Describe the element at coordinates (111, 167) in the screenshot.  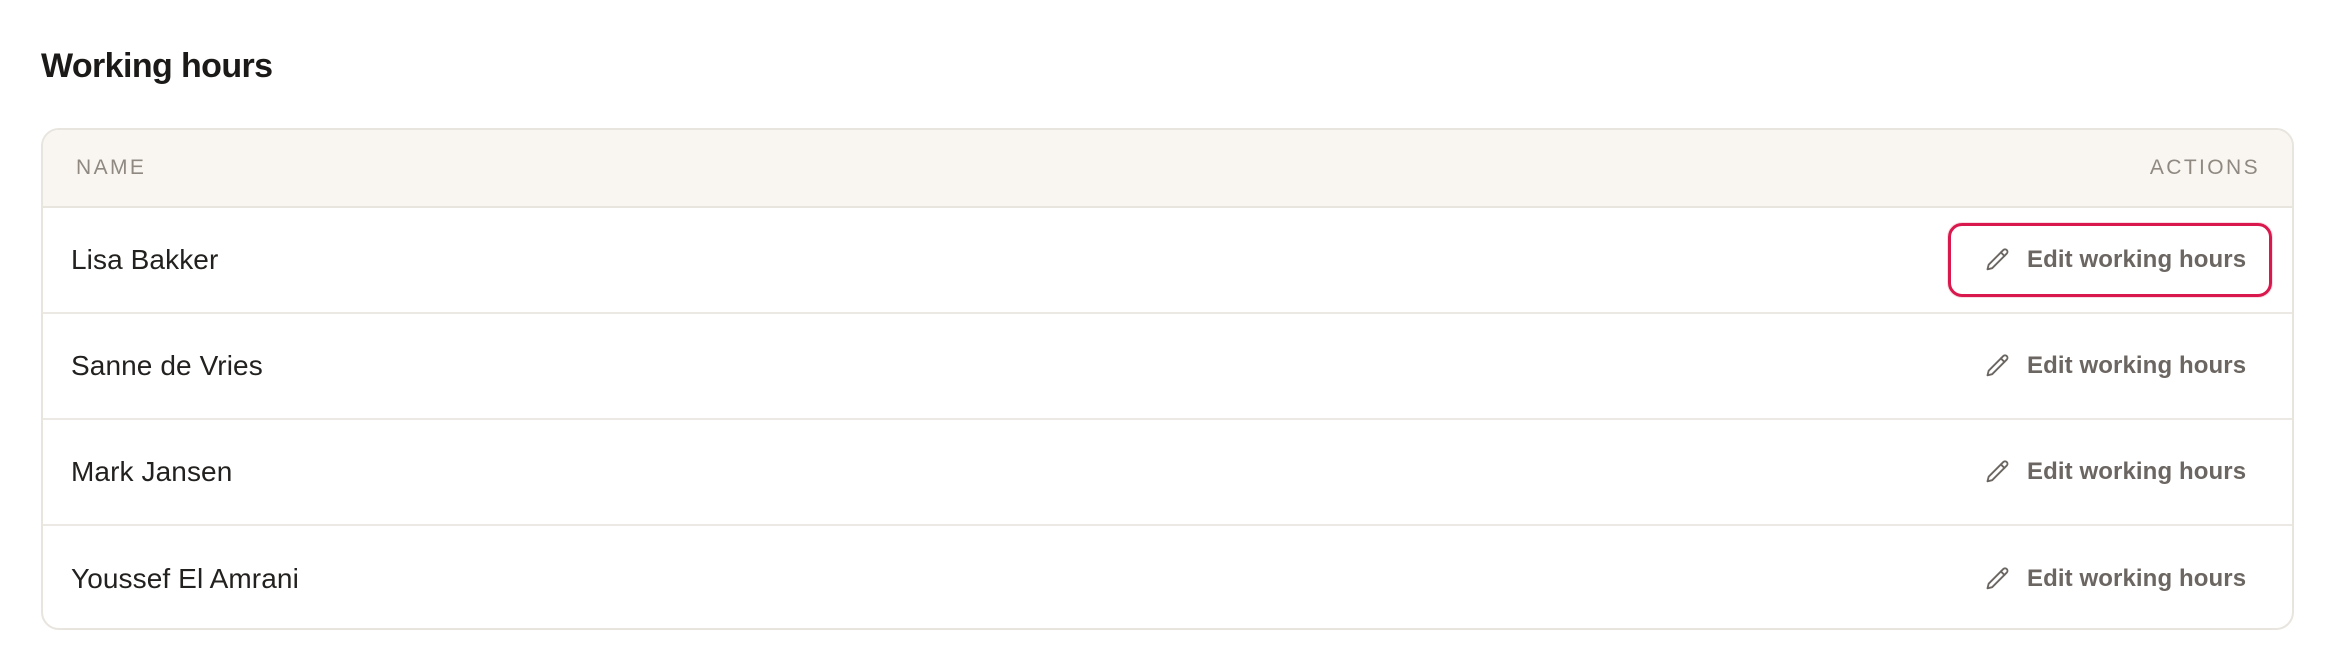
I see `column-header-name: NAME` at that location.